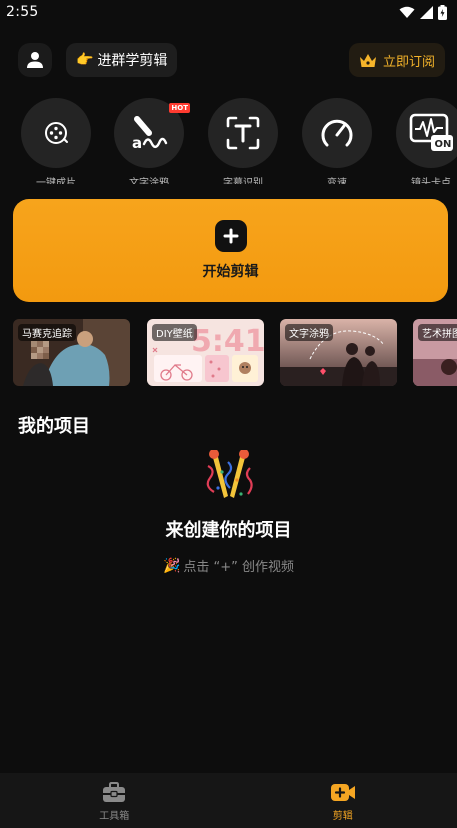  I want to click on tool-one-click-video: 一键成片, so click(56, 141).